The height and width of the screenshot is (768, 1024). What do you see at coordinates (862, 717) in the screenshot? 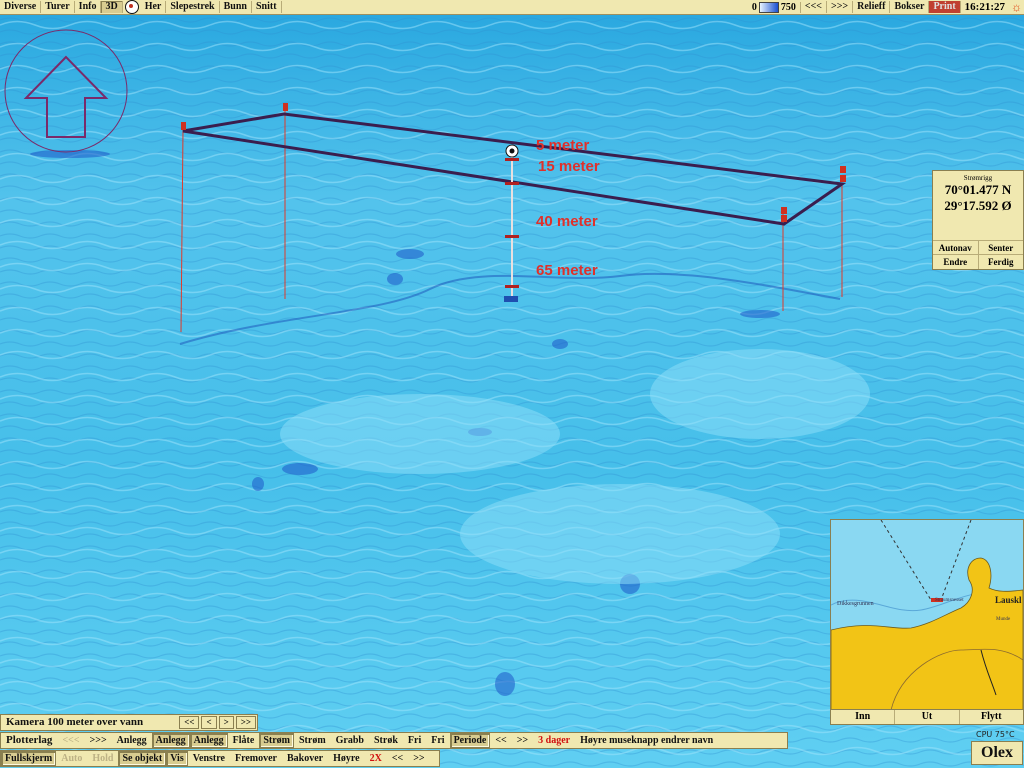
I see `zoom-in-button: Inn` at bounding box center [862, 717].